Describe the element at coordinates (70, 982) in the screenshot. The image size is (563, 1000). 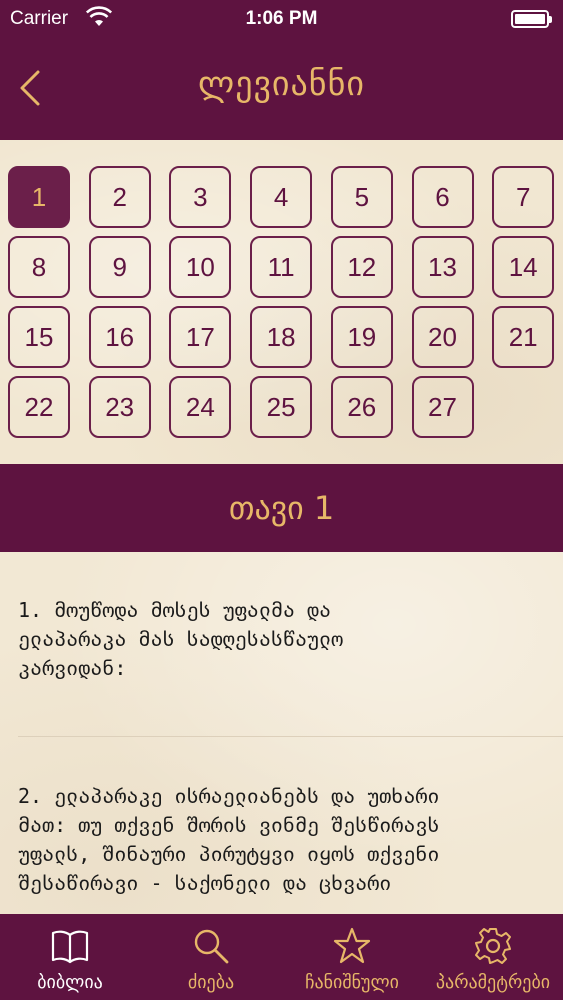
I see `tab-label: ბიბლია` at that location.